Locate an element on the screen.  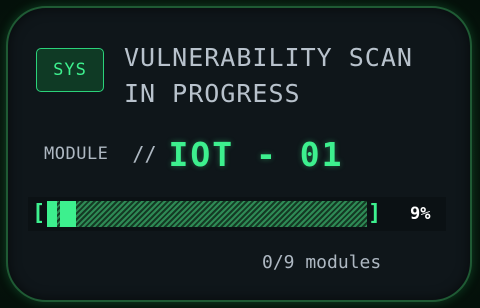
progress-bar-fill is located at coordinates (61, 214).